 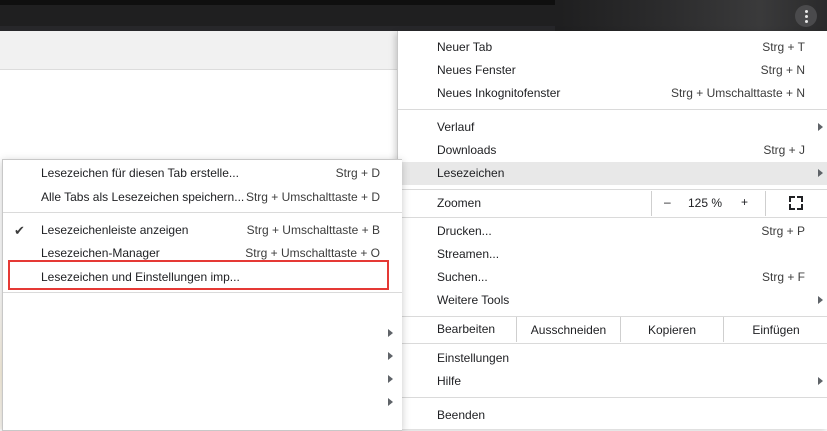 I want to click on menu-item-shortcut: Strg + F, so click(x=783, y=277).